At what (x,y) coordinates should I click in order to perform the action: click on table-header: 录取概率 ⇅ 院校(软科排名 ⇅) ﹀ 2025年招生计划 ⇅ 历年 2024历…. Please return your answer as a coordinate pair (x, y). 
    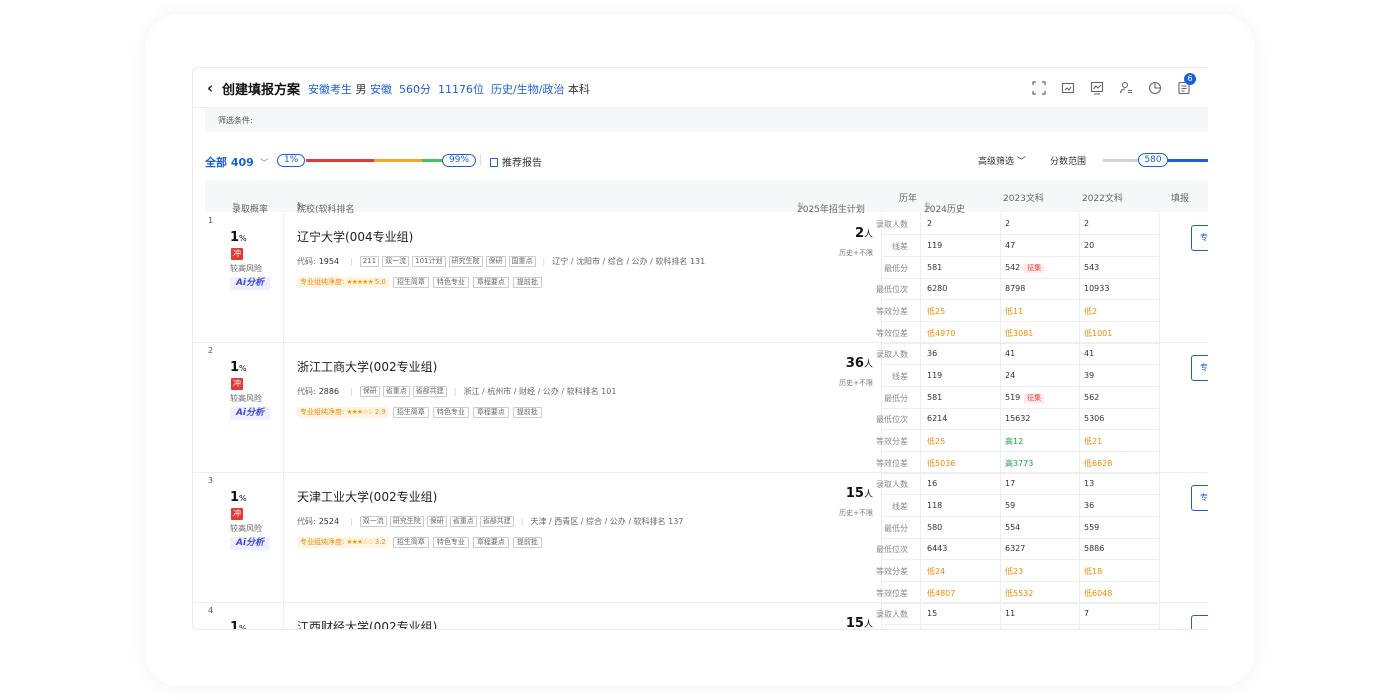
    Looking at the image, I should click on (706, 197).